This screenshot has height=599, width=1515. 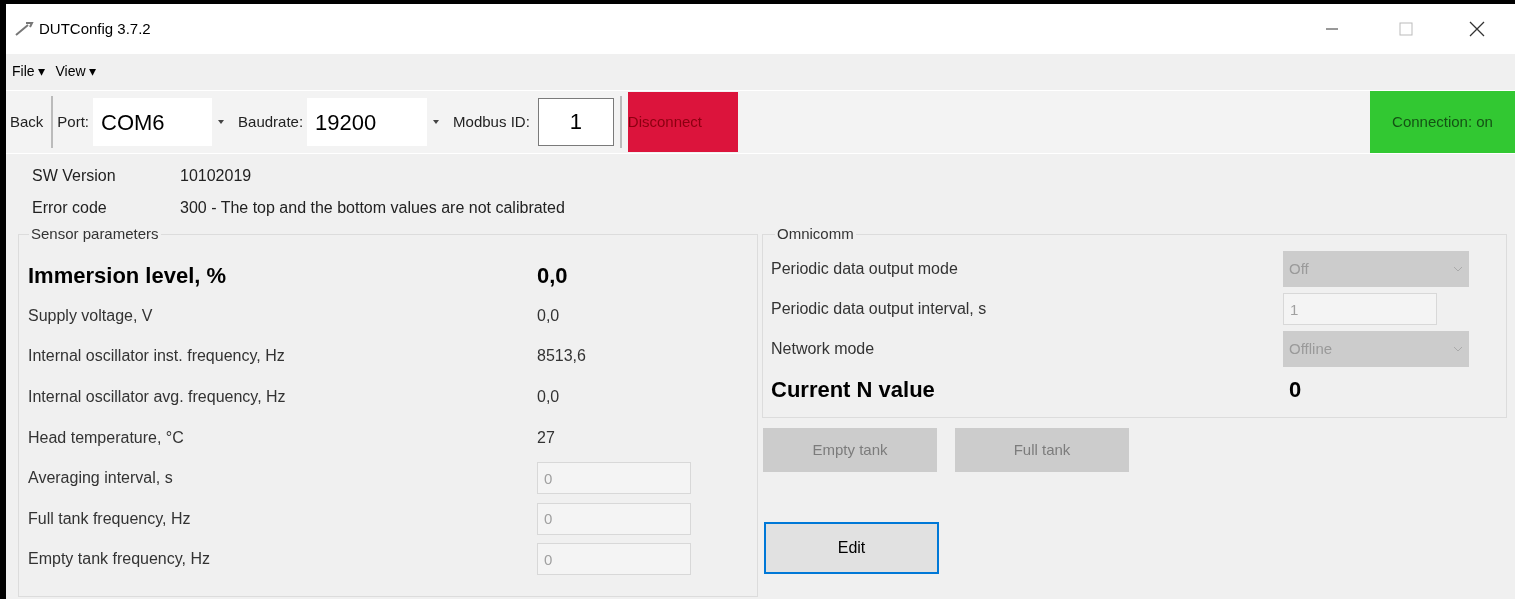 I want to click on parameter-label: Network mode, so click(x=823, y=349).